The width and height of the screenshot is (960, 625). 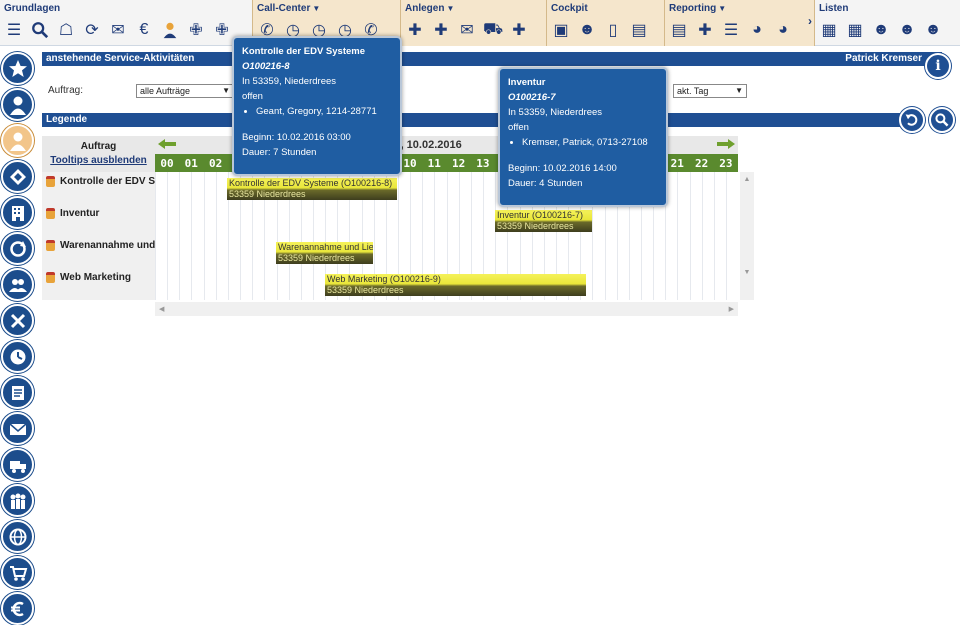 What do you see at coordinates (540, 215) in the screenshot?
I see `gantt-bar-title: Inventur (O100216-7)` at bounding box center [540, 215].